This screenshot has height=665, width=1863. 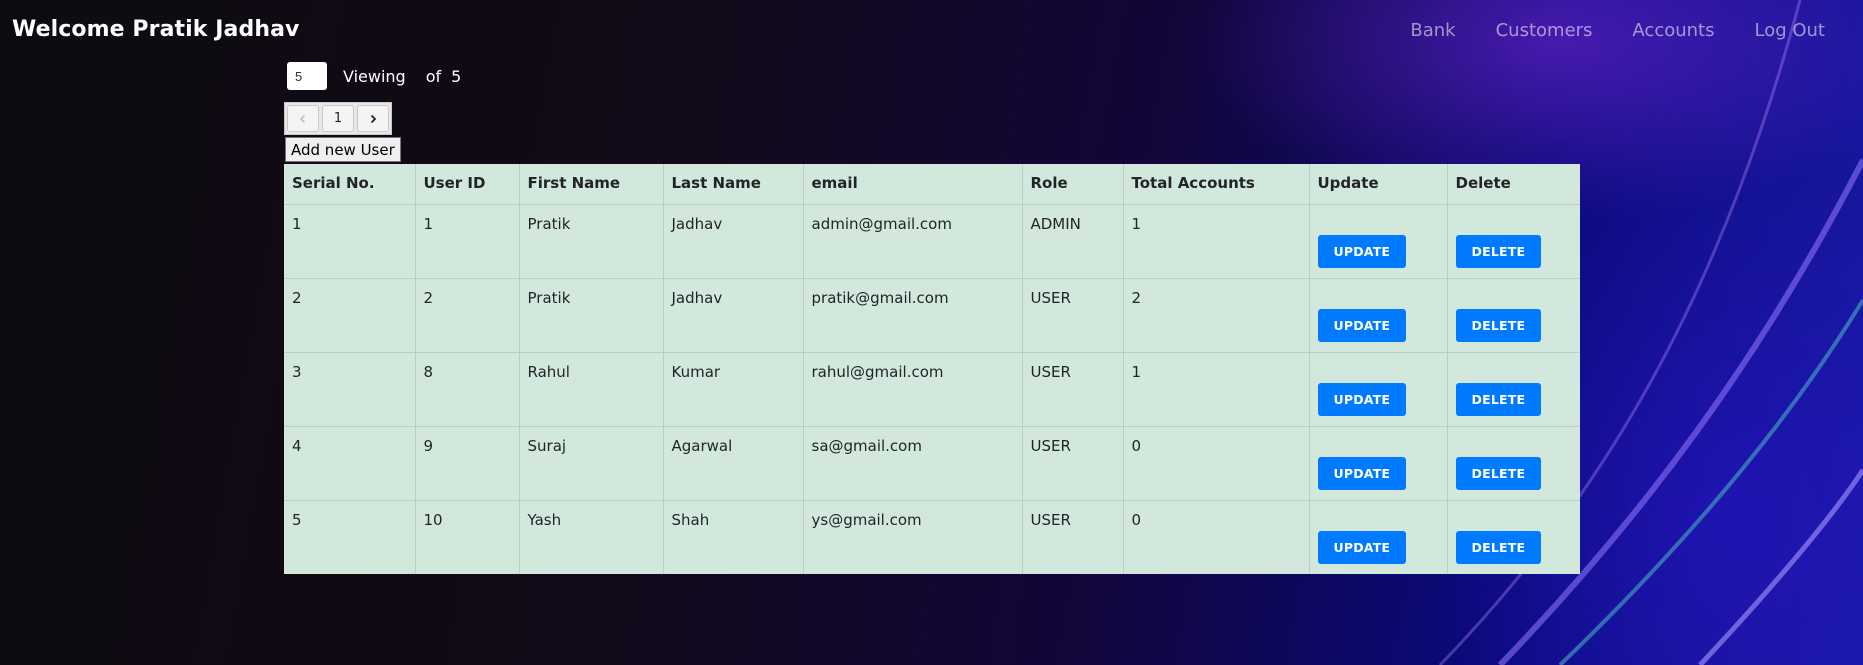 I want to click on pagination: 1, so click(x=338, y=118).